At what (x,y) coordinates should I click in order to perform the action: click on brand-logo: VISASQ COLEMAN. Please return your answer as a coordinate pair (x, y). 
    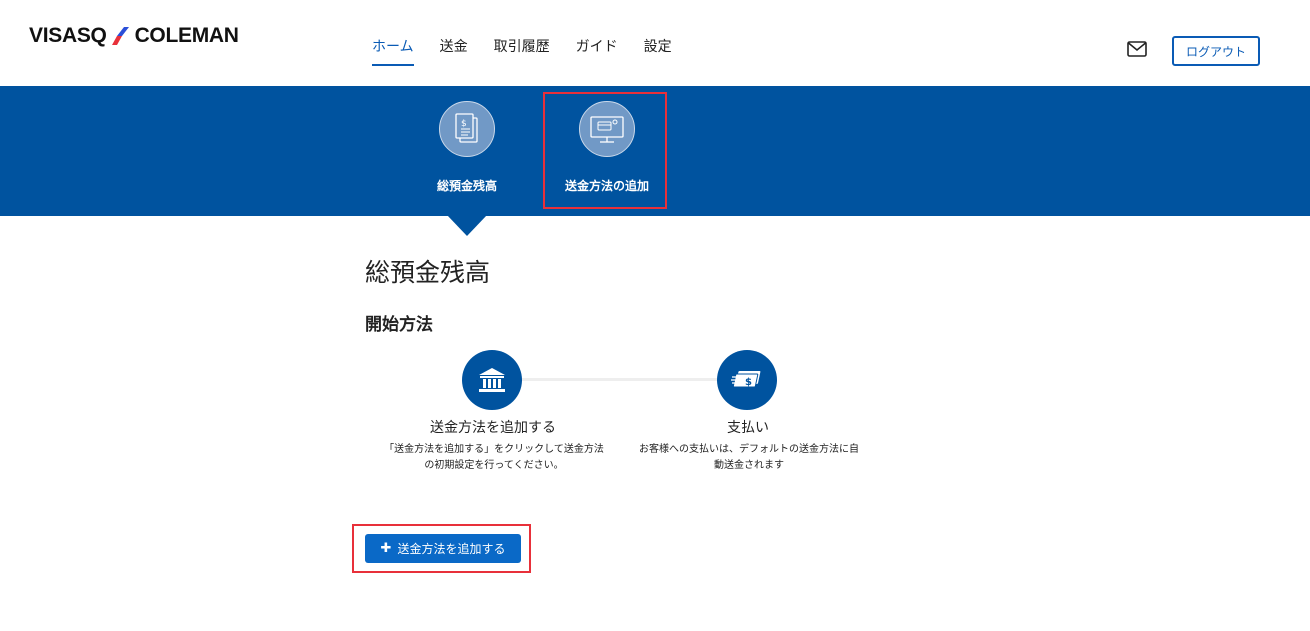
    Looking at the image, I should click on (134, 35).